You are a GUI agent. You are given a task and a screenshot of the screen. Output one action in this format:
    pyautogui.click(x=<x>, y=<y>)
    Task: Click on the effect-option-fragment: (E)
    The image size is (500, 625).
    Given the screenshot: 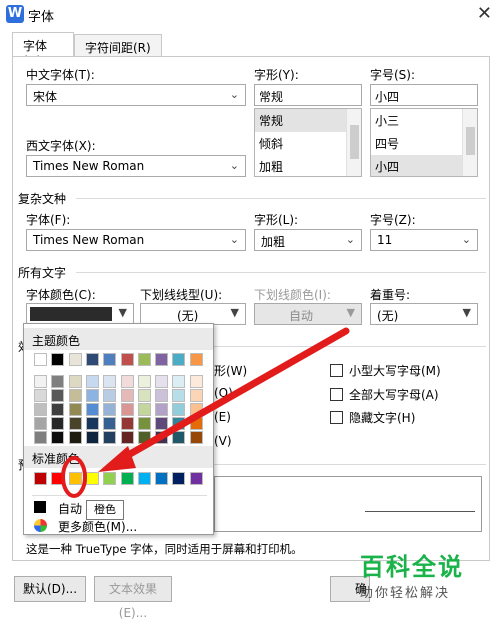 What is the action you would take?
    pyautogui.click(x=222, y=417)
    